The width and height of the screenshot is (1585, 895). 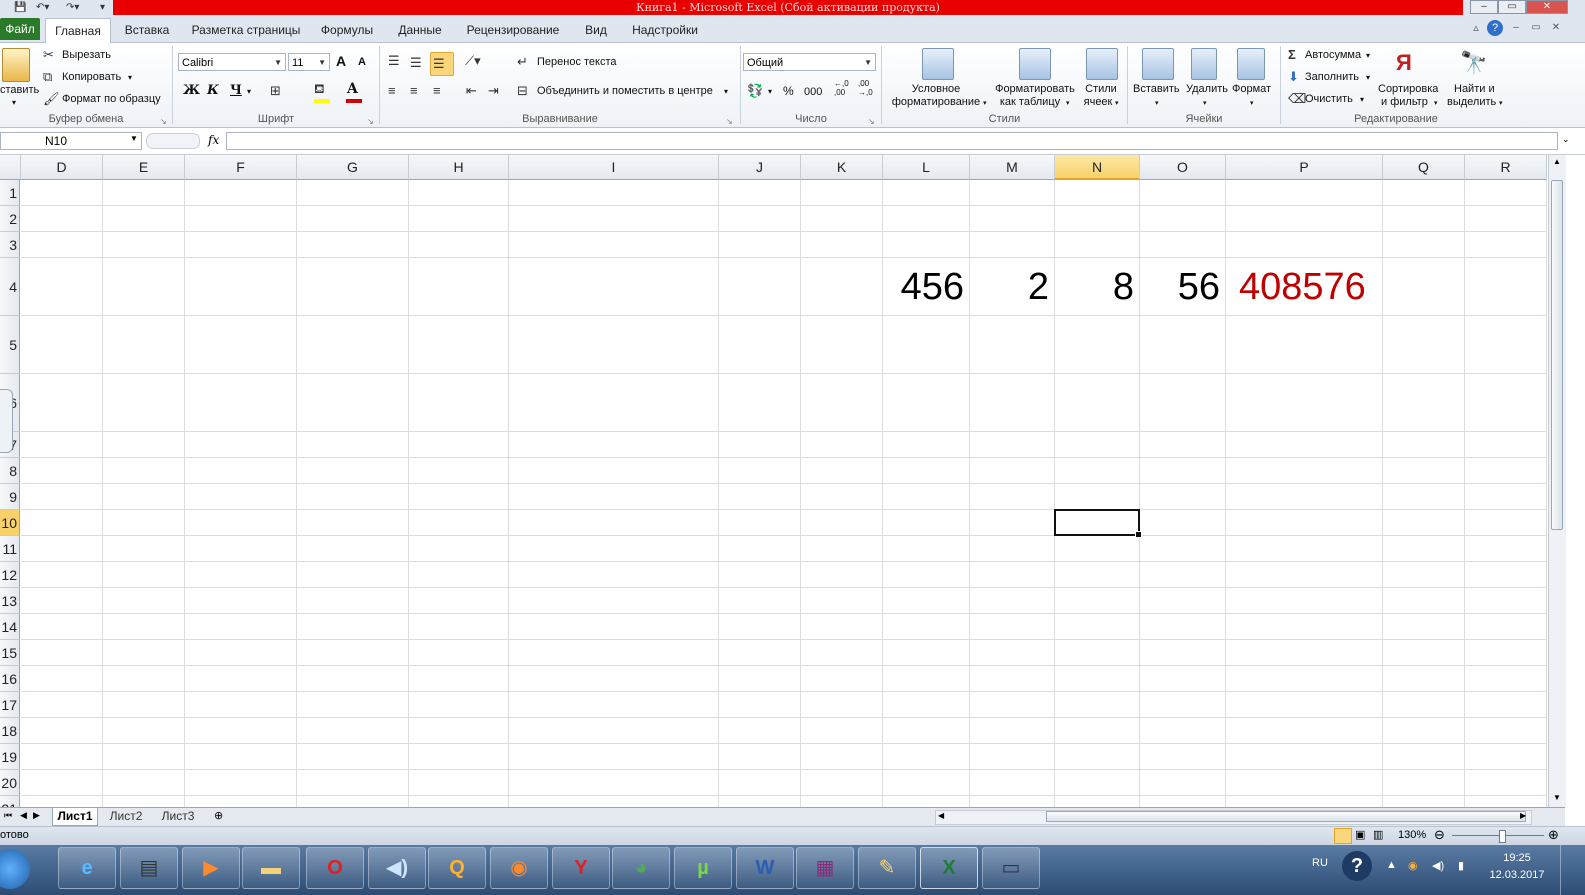 What do you see at coordinates (10, 287) in the screenshot?
I see `row-header-4: 4` at bounding box center [10, 287].